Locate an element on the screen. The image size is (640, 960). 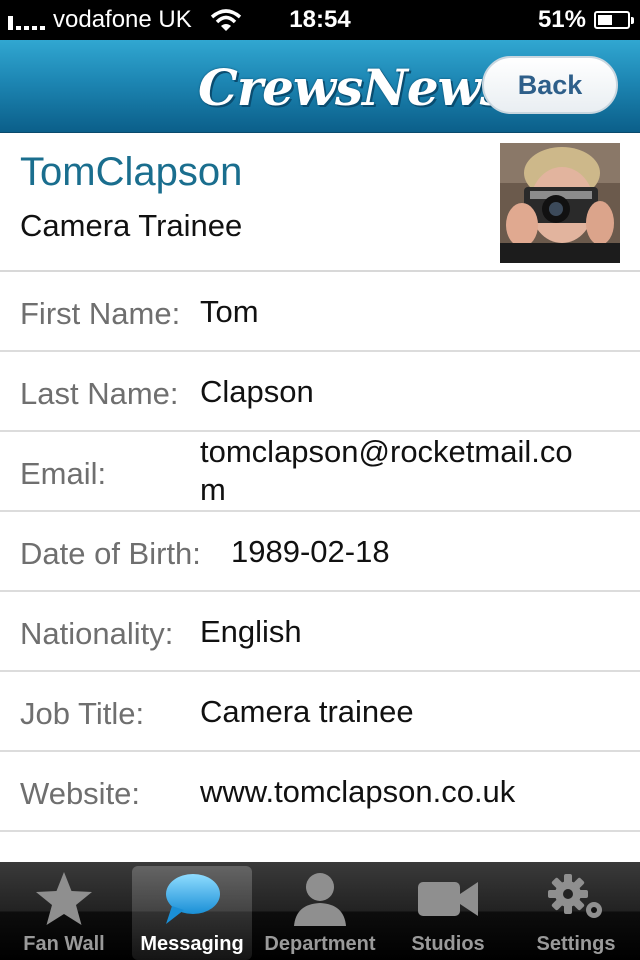
tab-label: Messaging is located at coordinates (192, 944).